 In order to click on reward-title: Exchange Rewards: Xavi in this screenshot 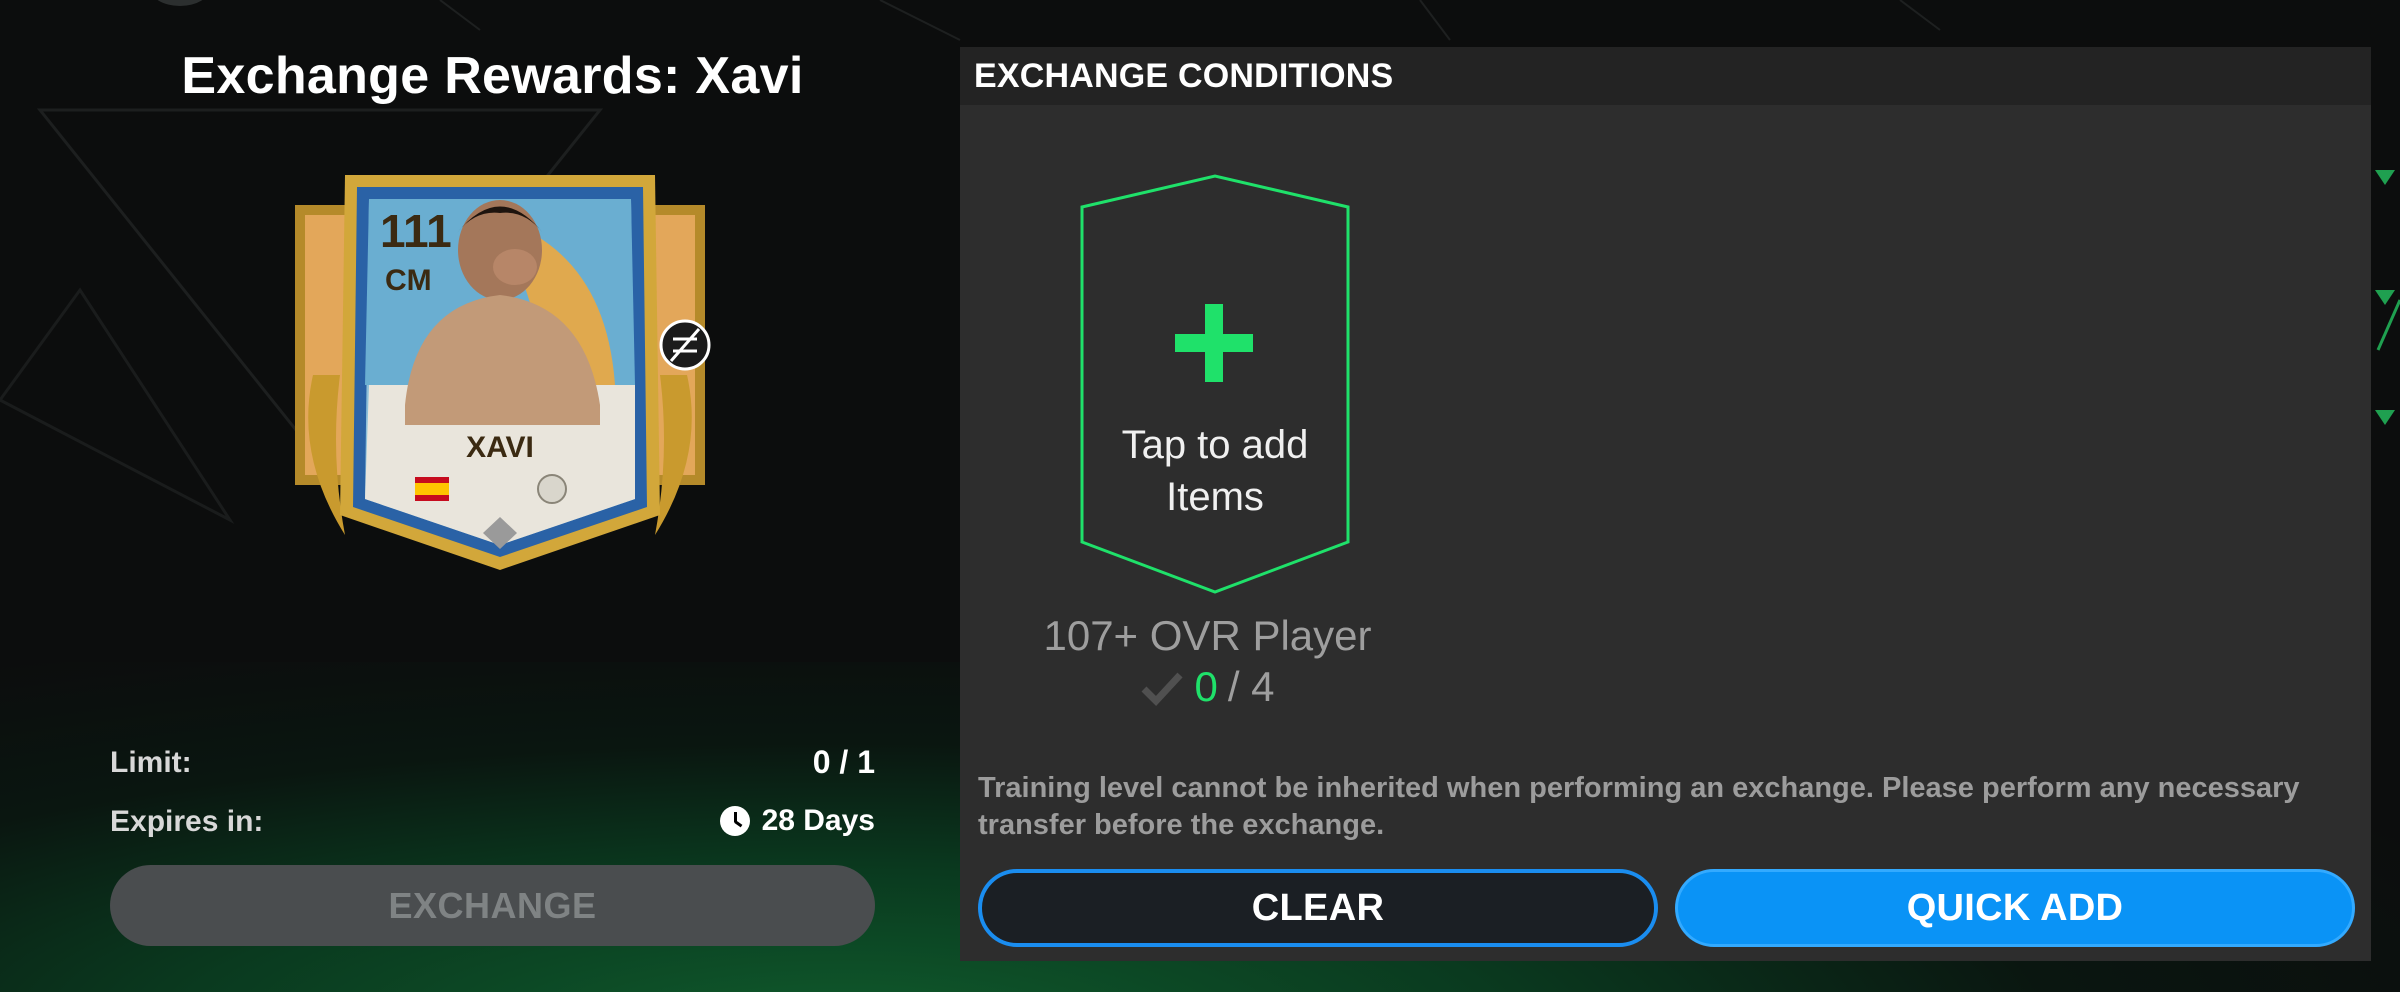, I will do `click(492, 76)`.